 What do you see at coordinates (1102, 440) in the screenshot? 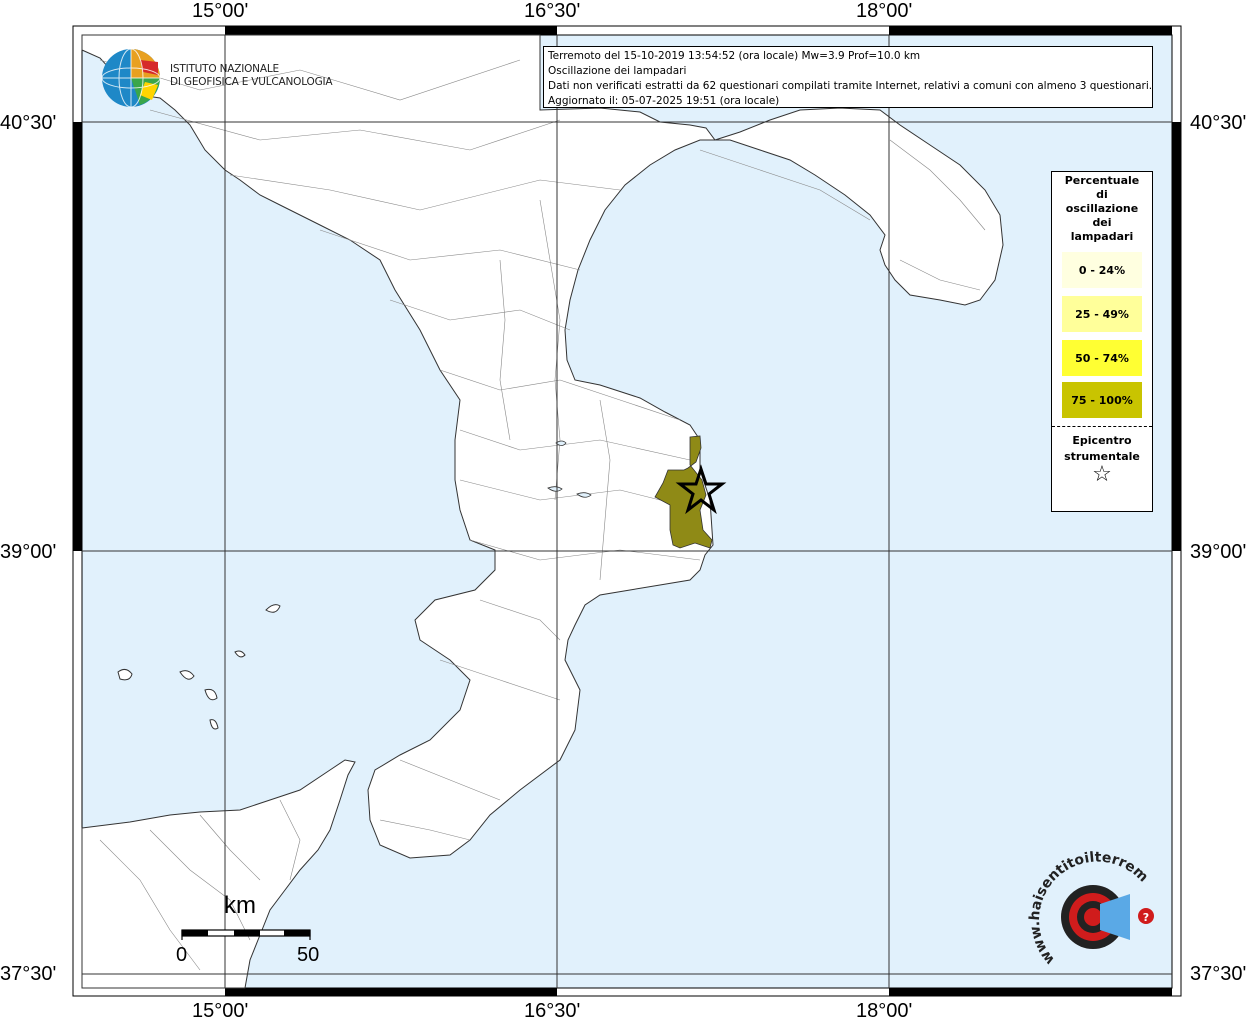
I see `legend-epicenter-line-1: Epicentro` at bounding box center [1102, 440].